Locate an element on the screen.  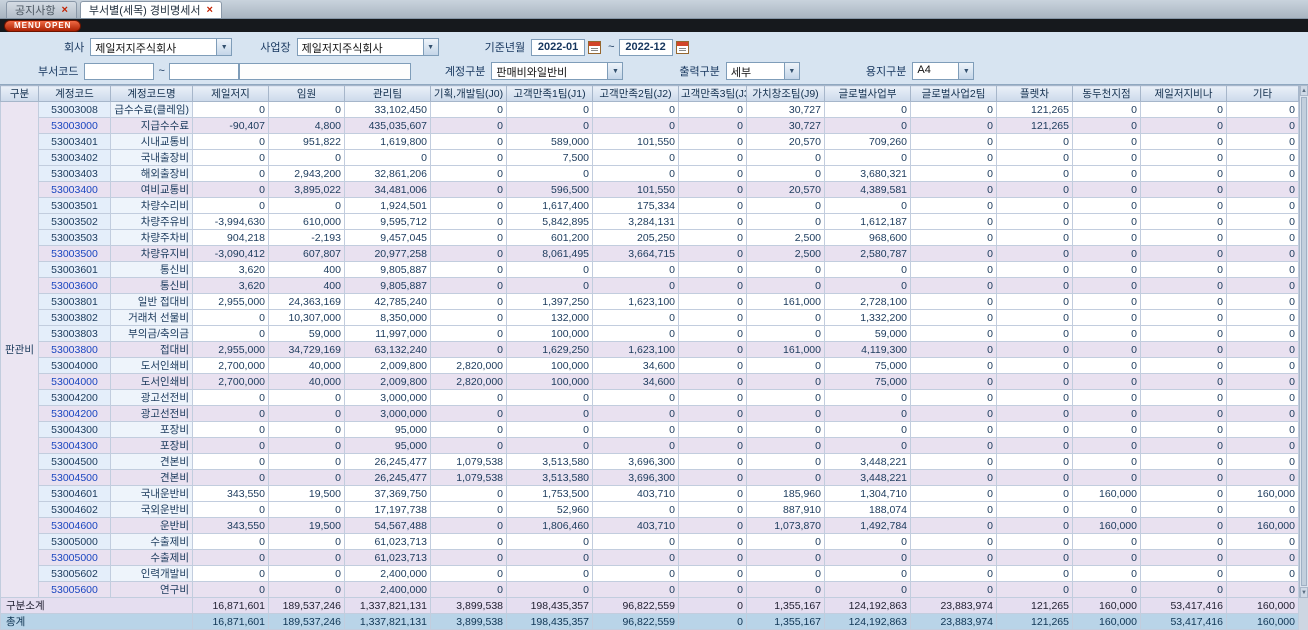
account-code-cell: 53004200 is located at coordinates (74, 397).